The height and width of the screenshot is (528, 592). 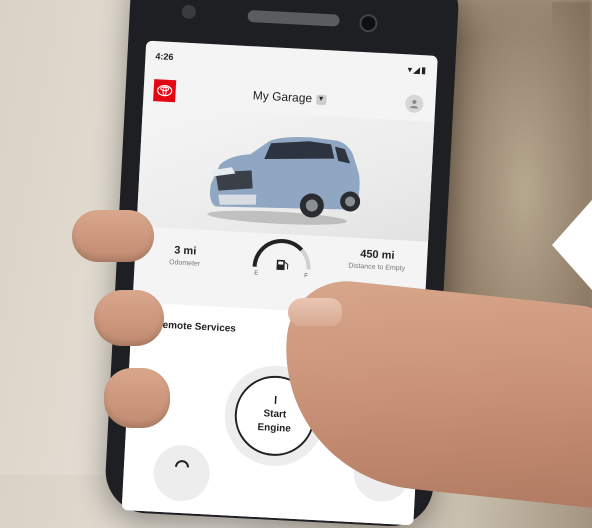 What do you see at coordinates (113, 236) in the screenshot?
I see `finger-index` at bounding box center [113, 236].